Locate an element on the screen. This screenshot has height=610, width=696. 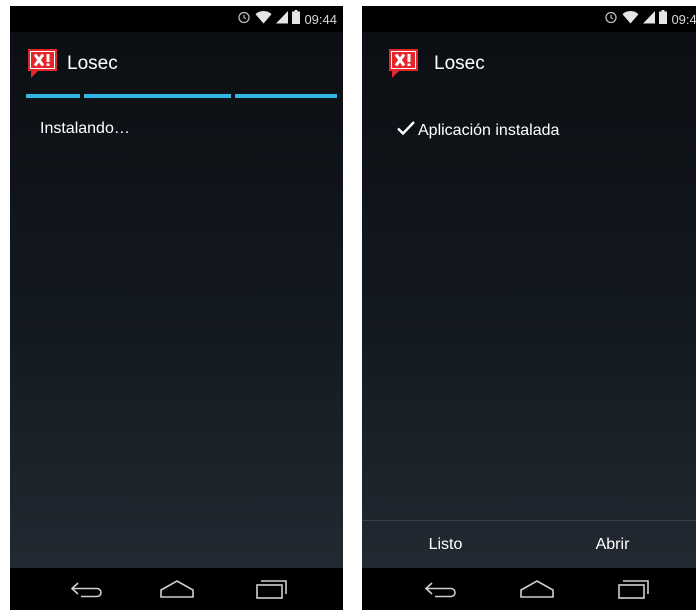
status-time: 09:44 is located at coordinates (320, 19).